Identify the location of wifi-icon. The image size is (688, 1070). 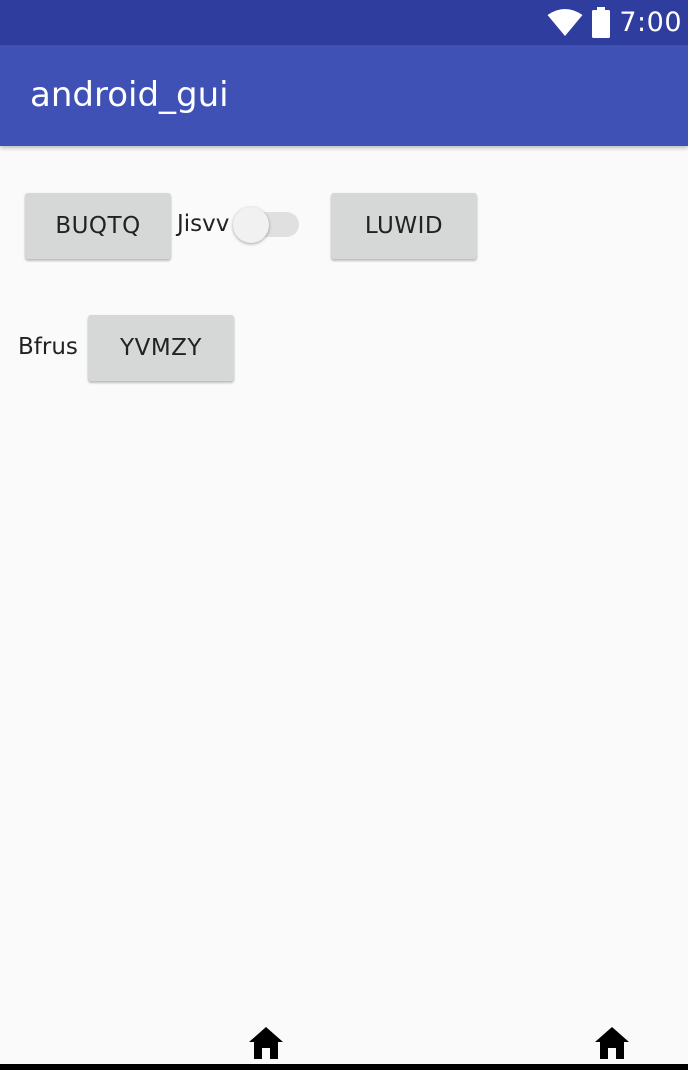
(565, 22).